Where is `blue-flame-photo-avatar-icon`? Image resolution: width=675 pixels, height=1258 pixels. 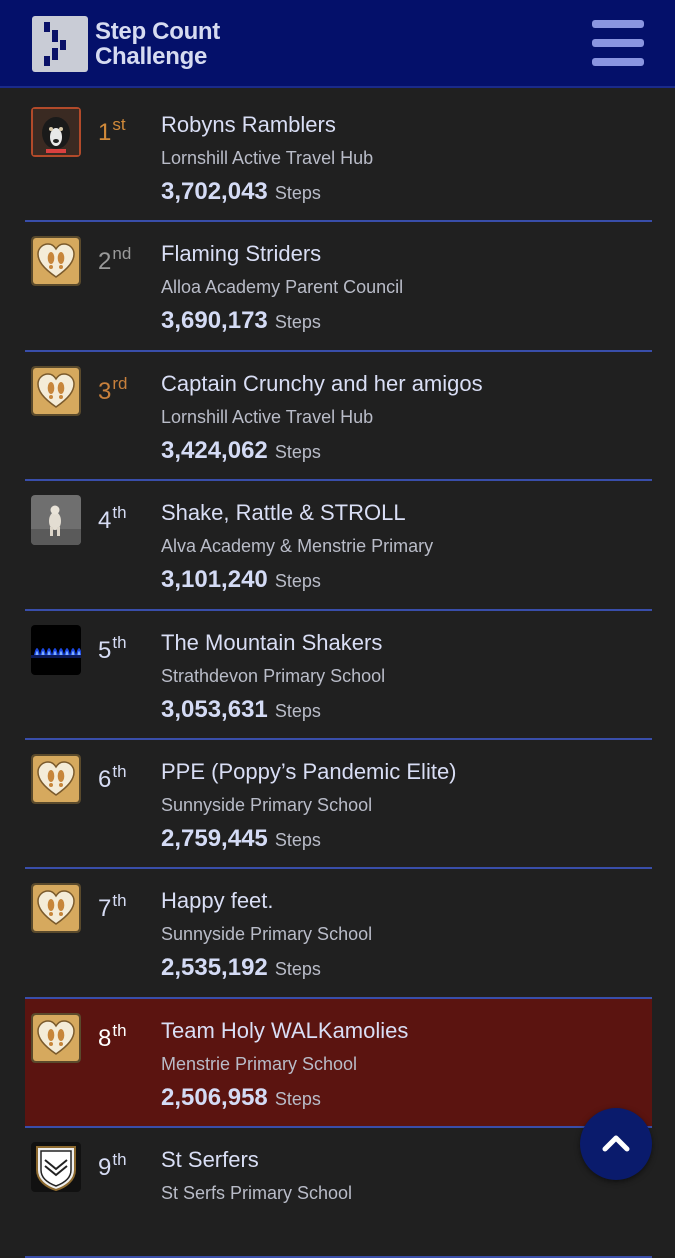
blue-flame-photo-avatar-icon is located at coordinates (56, 649).